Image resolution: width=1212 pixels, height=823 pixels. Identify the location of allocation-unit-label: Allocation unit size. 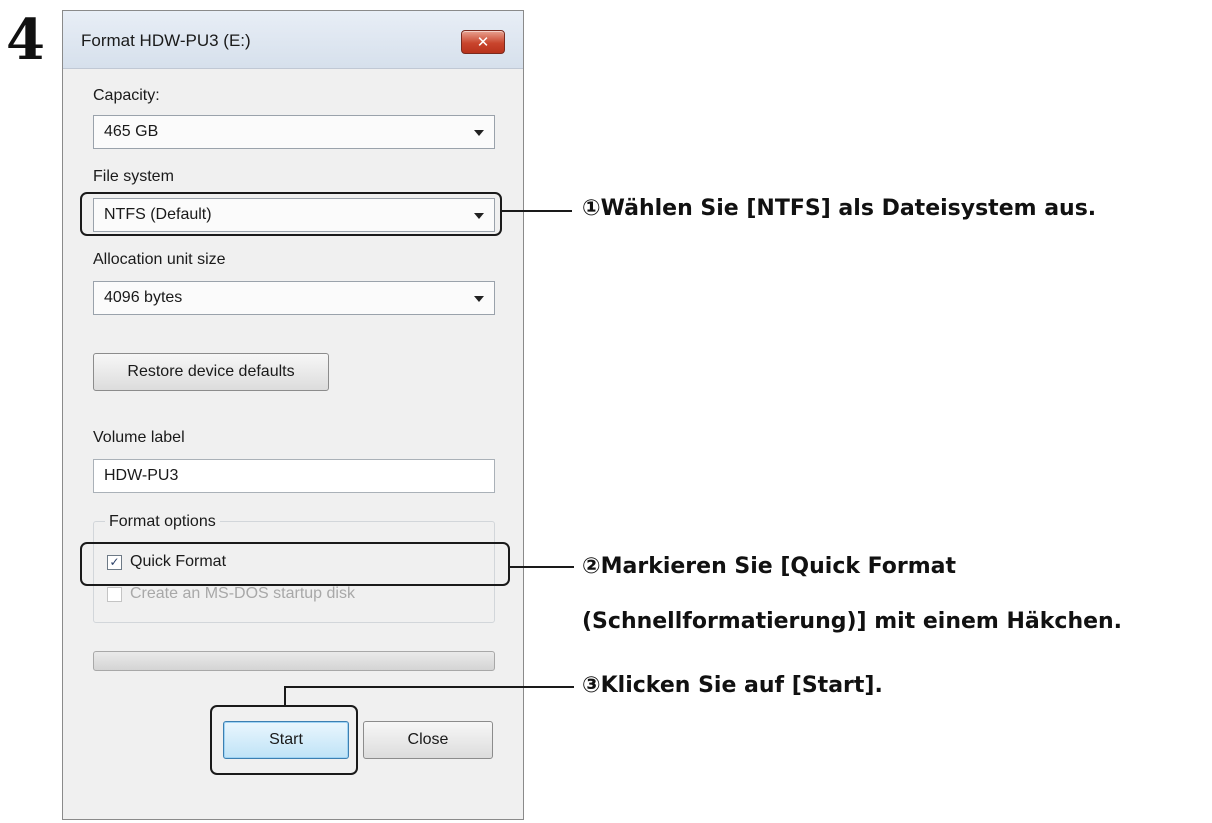
(159, 259).